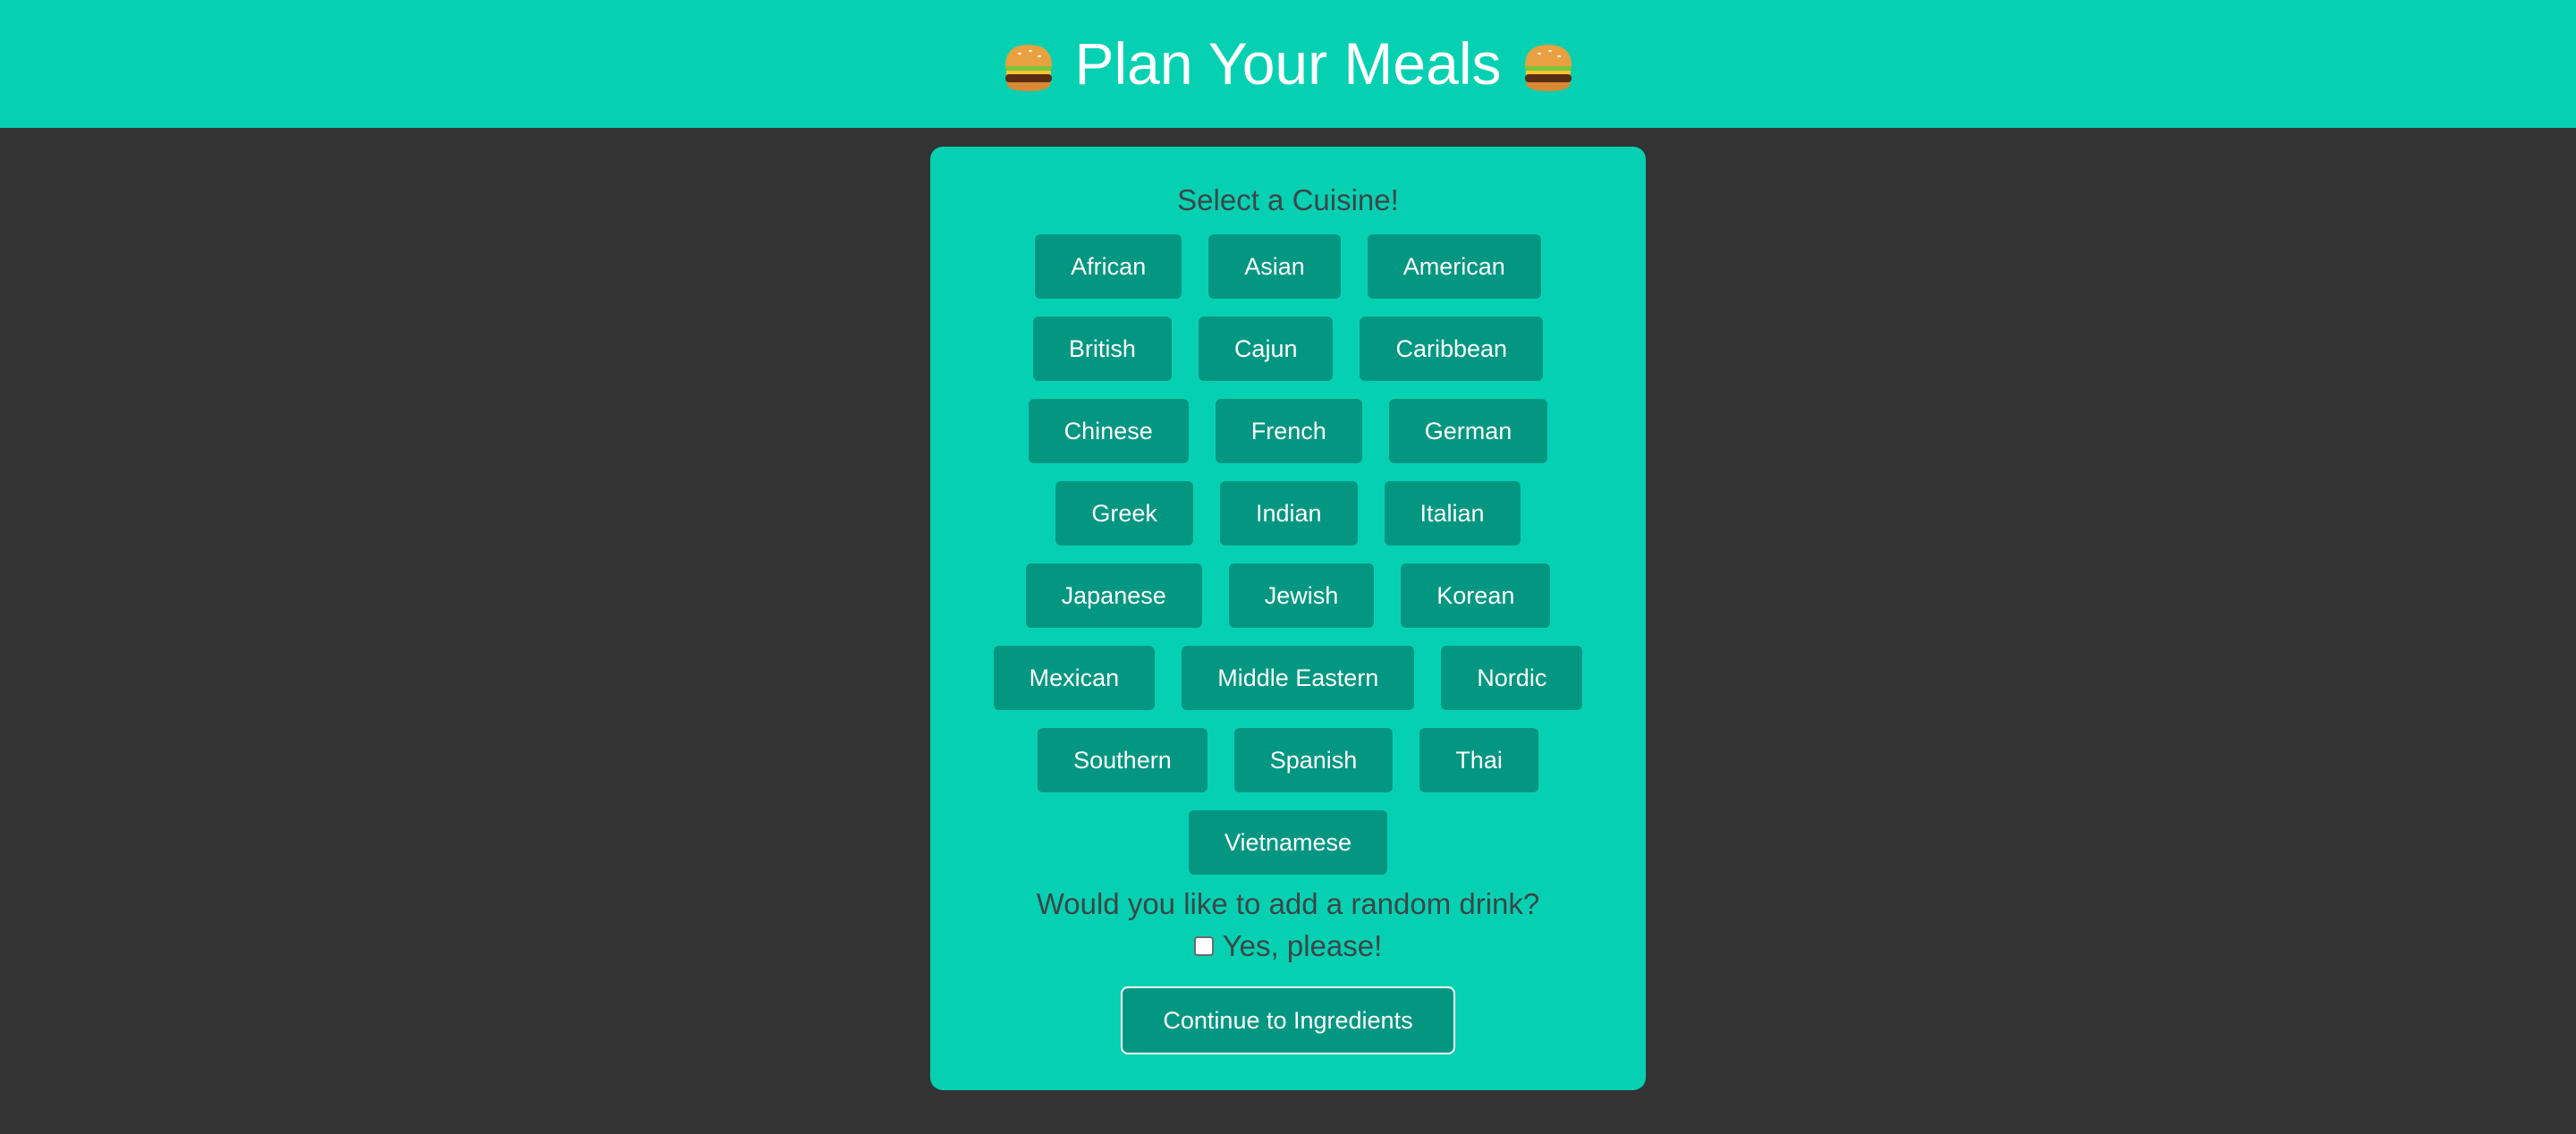  What do you see at coordinates (1288, 1020) in the screenshot?
I see `continue-button: Continue to Ingredients` at bounding box center [1288, 1020].